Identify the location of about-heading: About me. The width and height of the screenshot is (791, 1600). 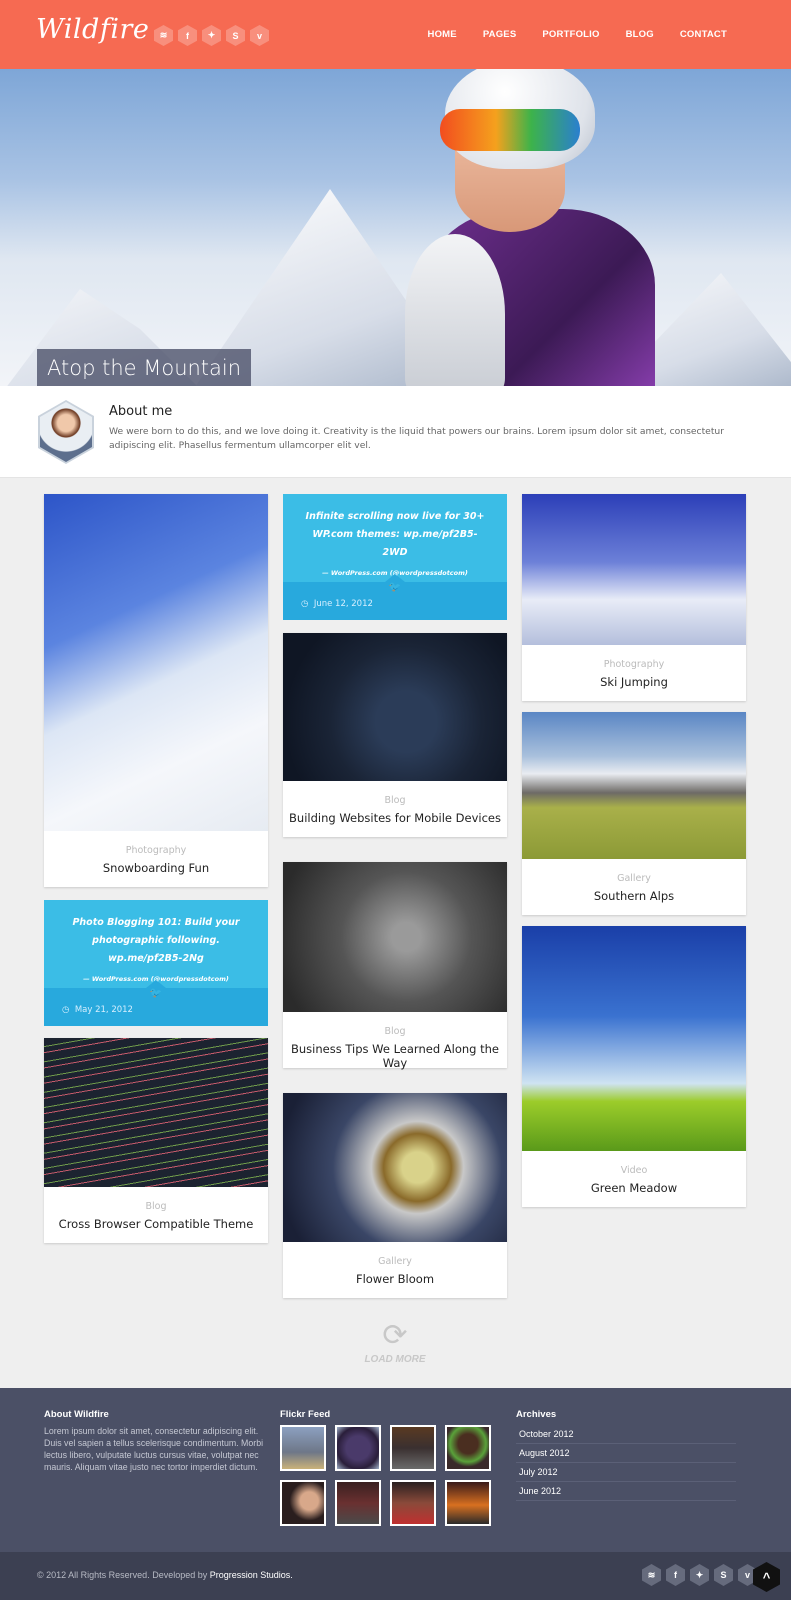
(141, 411).